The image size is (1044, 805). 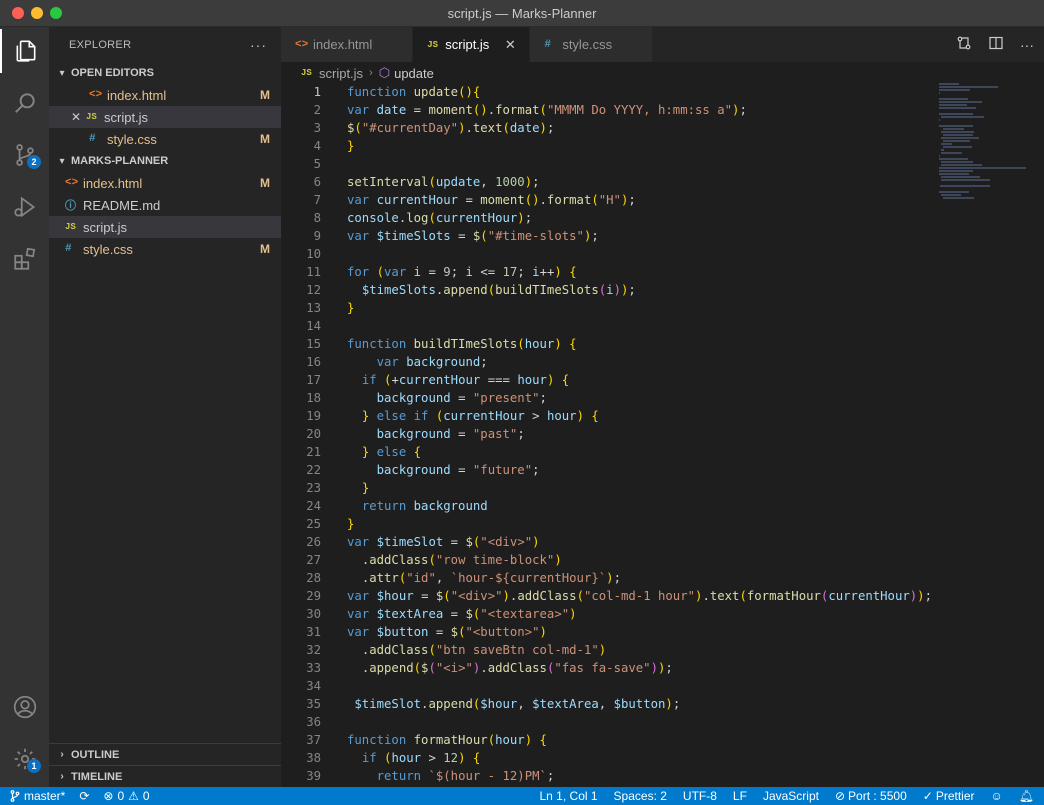 What do you see at coordinates (984, 148) in the screenshot?
I see `minimap` at bounding box center [984, 148].